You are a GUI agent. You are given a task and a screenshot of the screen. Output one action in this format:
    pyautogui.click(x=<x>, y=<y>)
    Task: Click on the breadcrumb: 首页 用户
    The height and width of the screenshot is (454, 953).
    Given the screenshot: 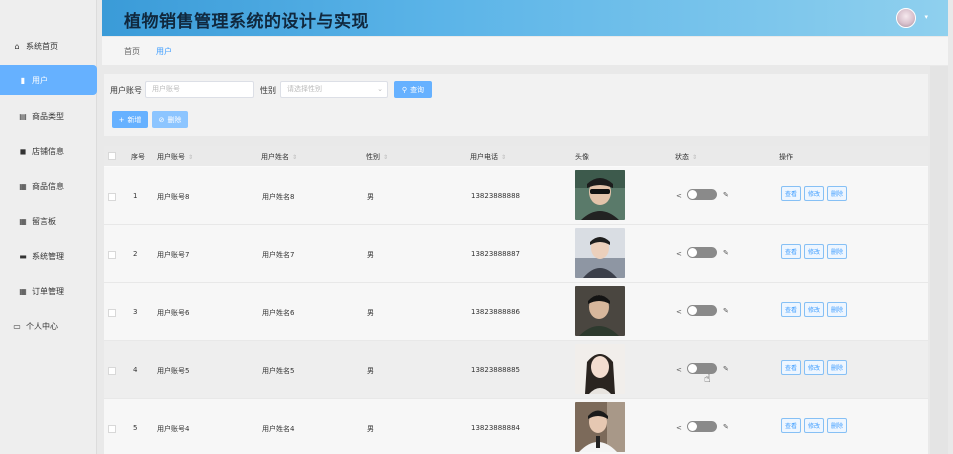 What is the action you would take?
    pyautogui.click(x=525, y=51)
    